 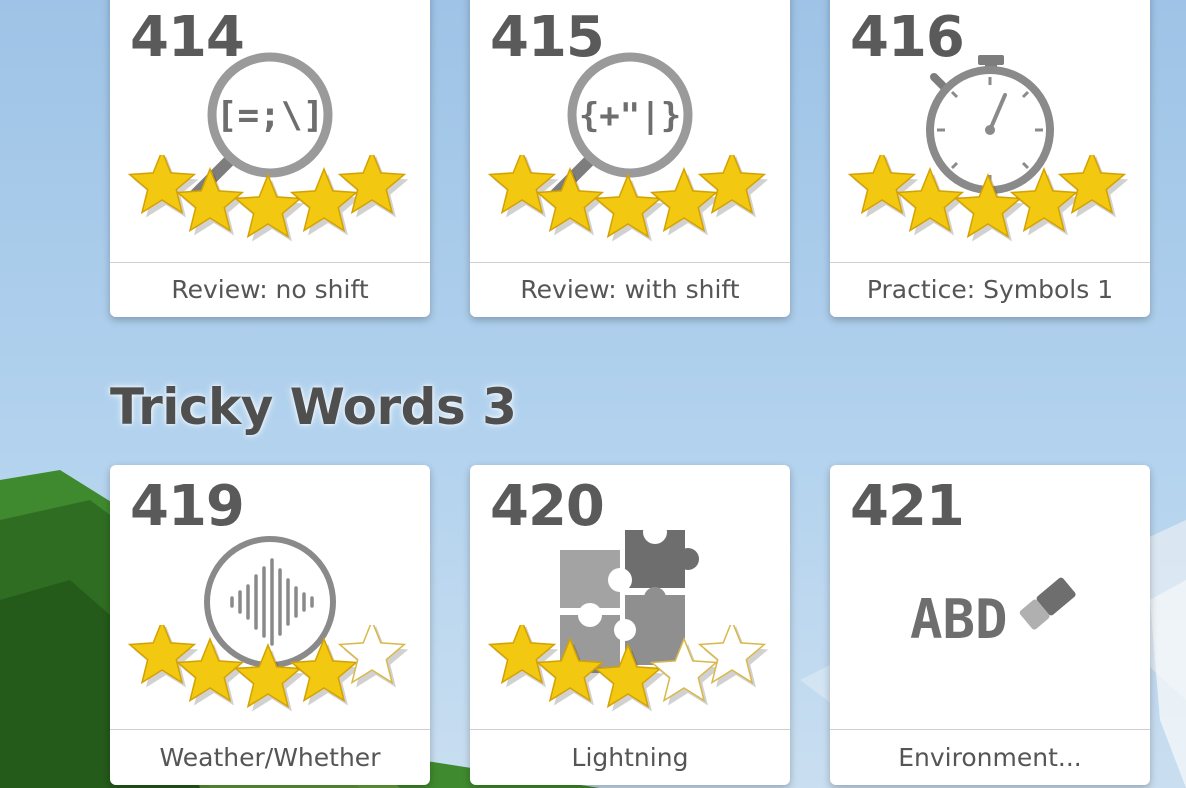 I want to click on section-title: Tricky Words 3, so click(x=313, y=407).